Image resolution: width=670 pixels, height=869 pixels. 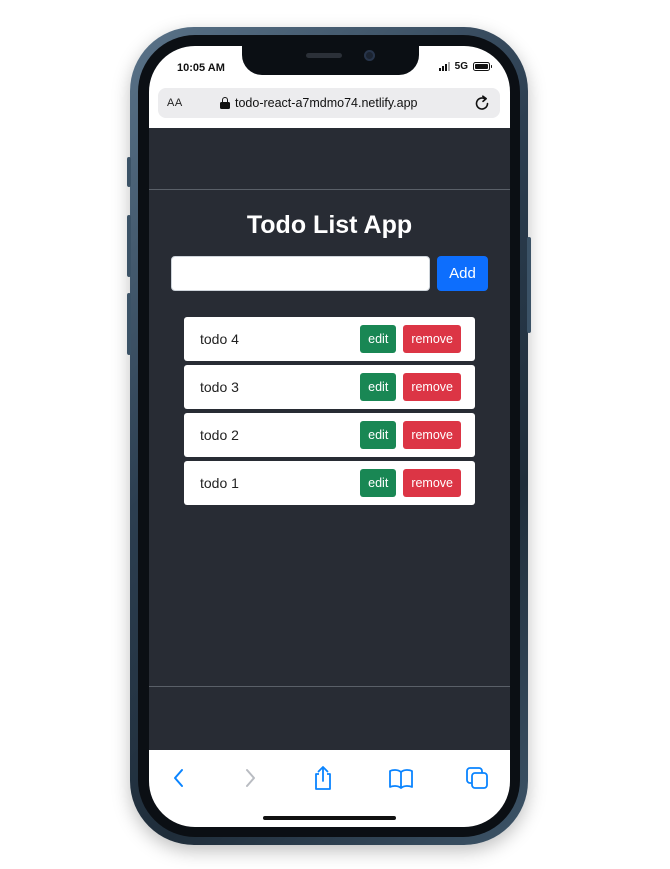 I want to click on todo-item: todo 1 edit remove, so click(x=329, y=483).